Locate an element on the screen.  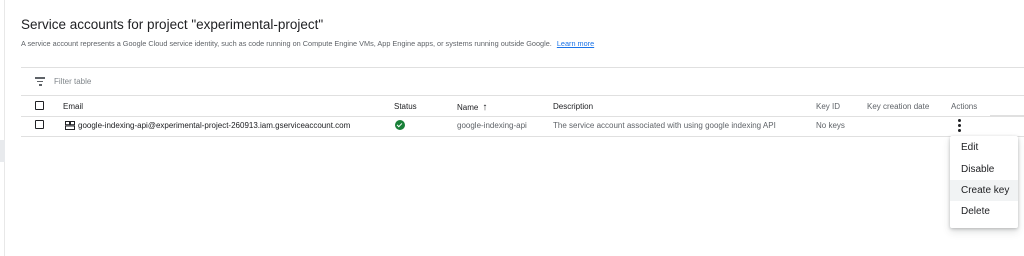
sort-ascending-icon: ↑ is located at coordinates (484, 107).